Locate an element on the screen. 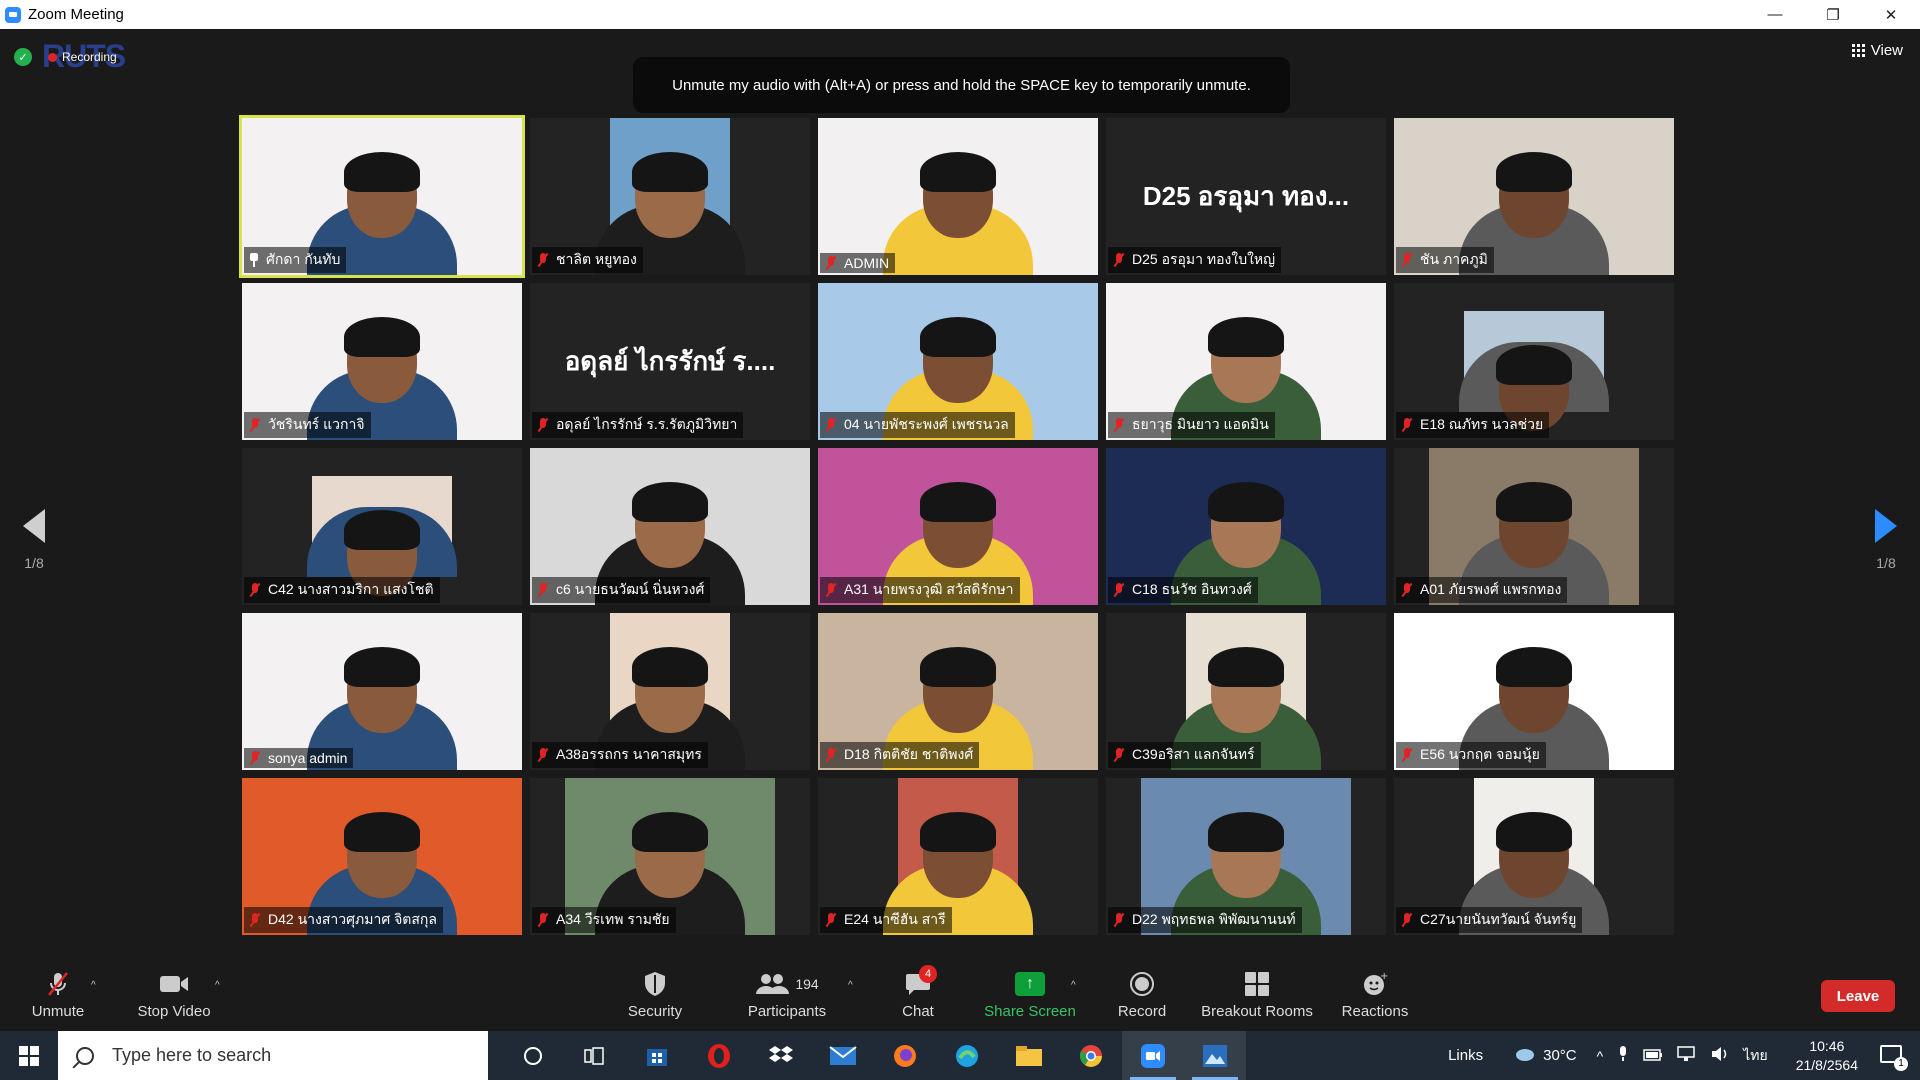 The width and height of the screenshot is (1920, 1080). participant-name-label: วัชรินทร์ แวกาจิ is located at coordinates (307, 425).